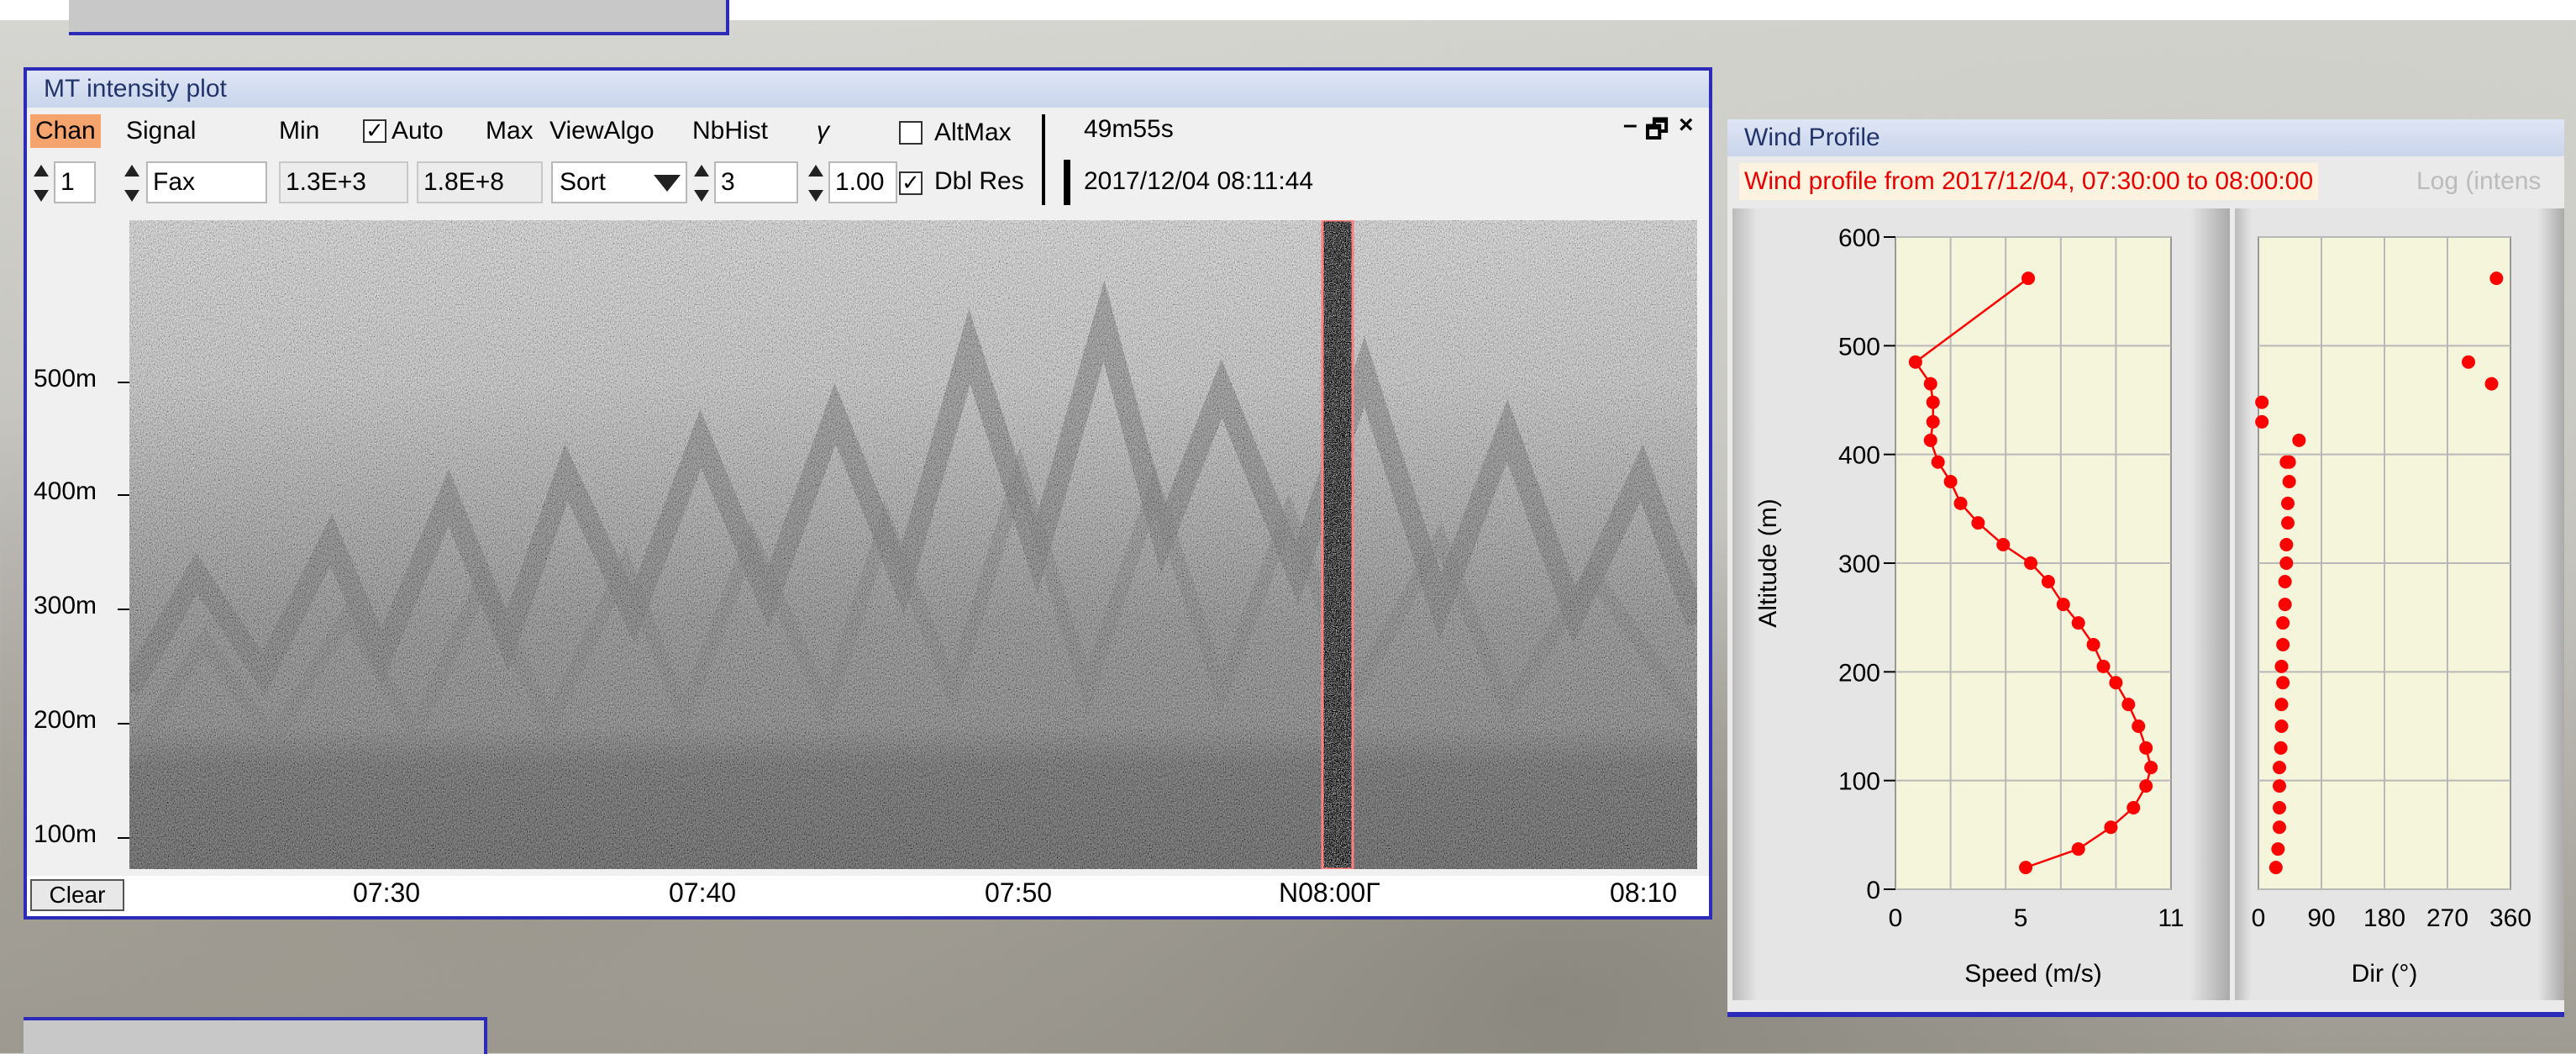 The height and width of the screenshot is (1054, 2576). I want to click on x-axis-label: Dir (°), so click(2385, 974).